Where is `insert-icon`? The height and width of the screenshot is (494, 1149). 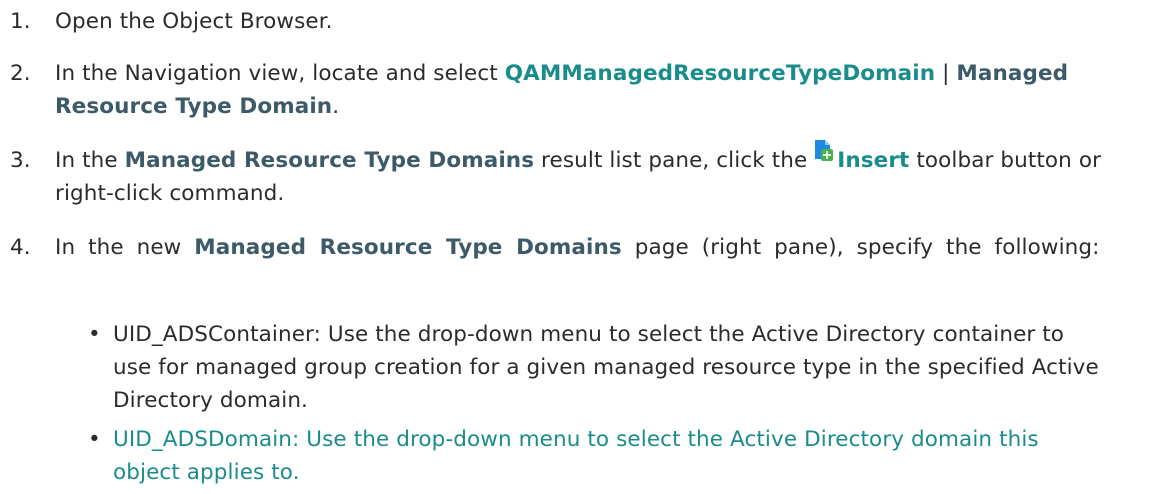 insert-icon is located at coordinates (824, 154).